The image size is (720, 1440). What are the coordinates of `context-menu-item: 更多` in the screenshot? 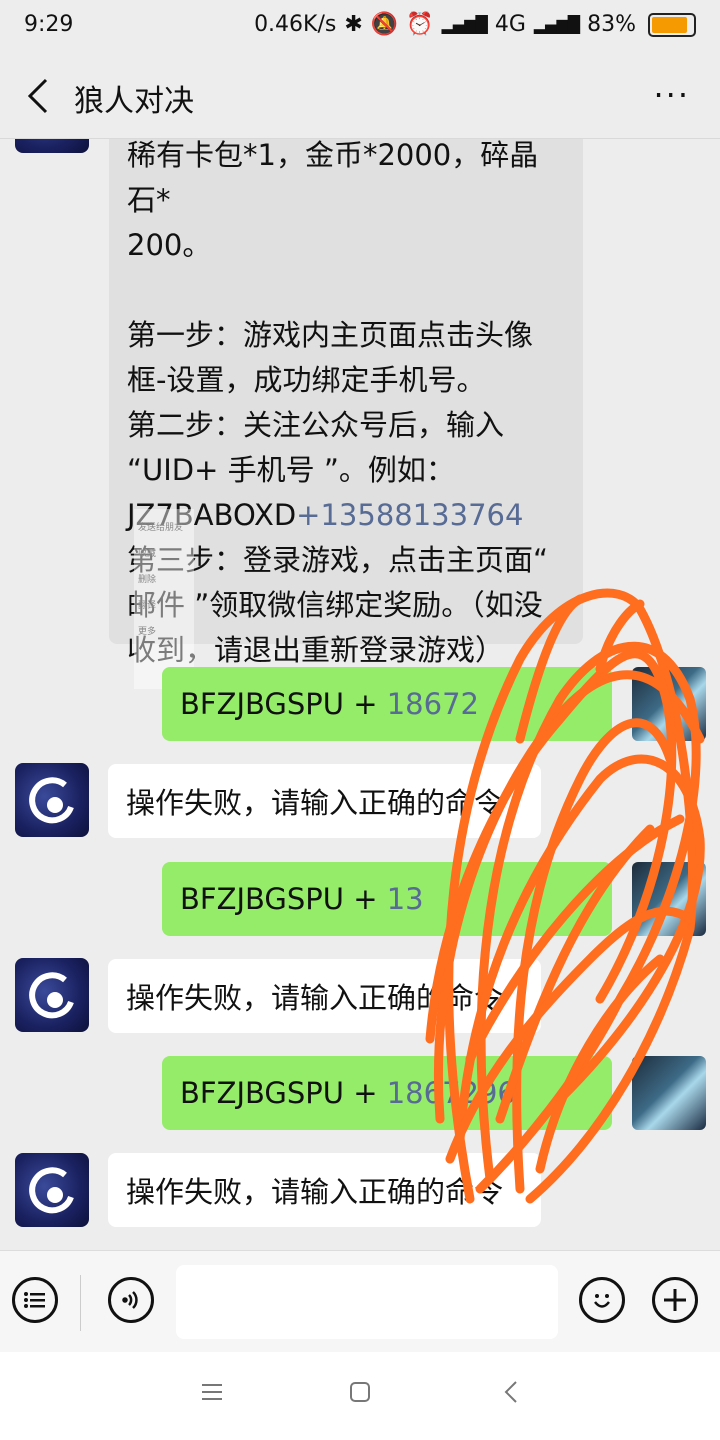 It's located at (164, 632).